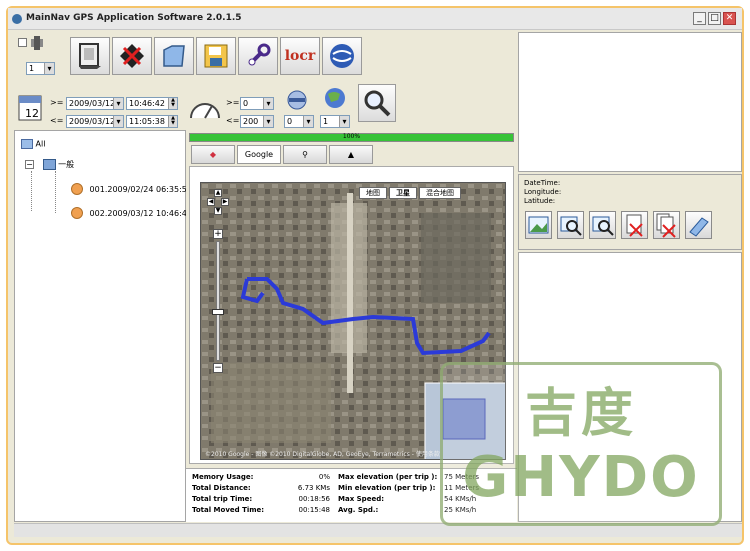 This screenshot has width=750, height=551. Describe the element at coordinates (729, 18) in the screenshot. I see `close-button: ✕` at that location.